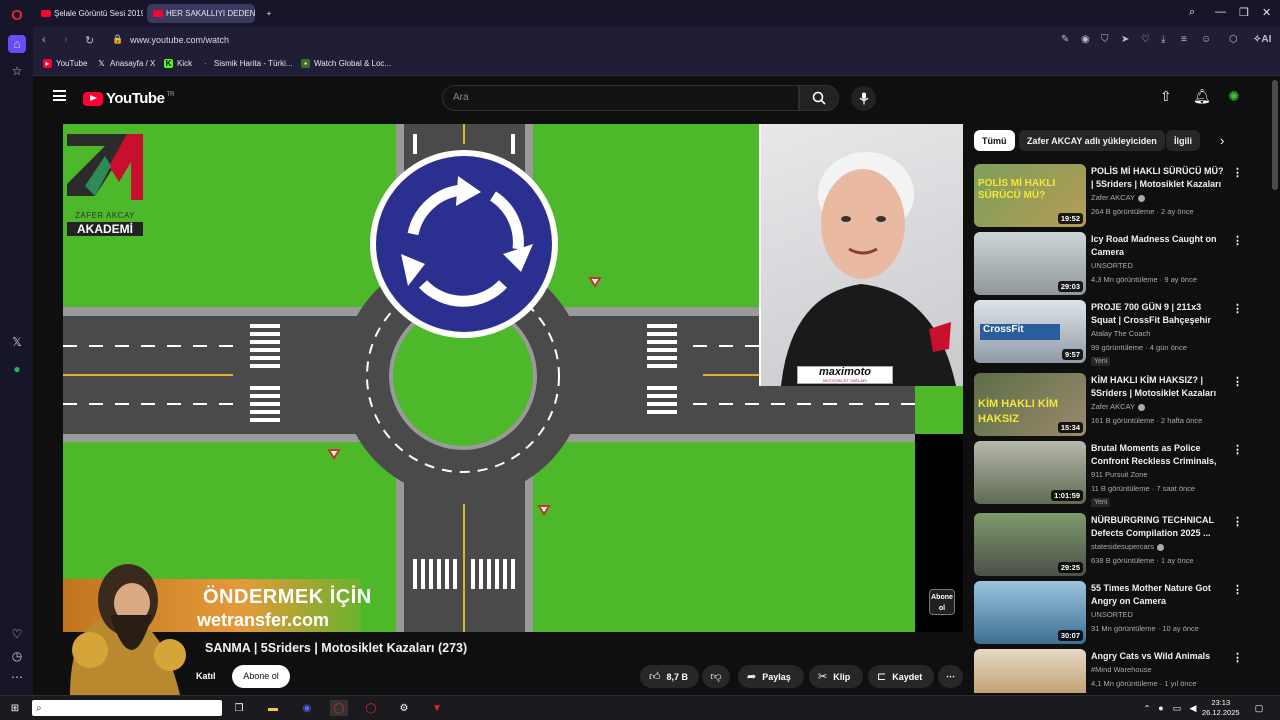 The height and width of the screenshot is (720, 1280). I want to click on back-icon: ‹, so click(44, 40).